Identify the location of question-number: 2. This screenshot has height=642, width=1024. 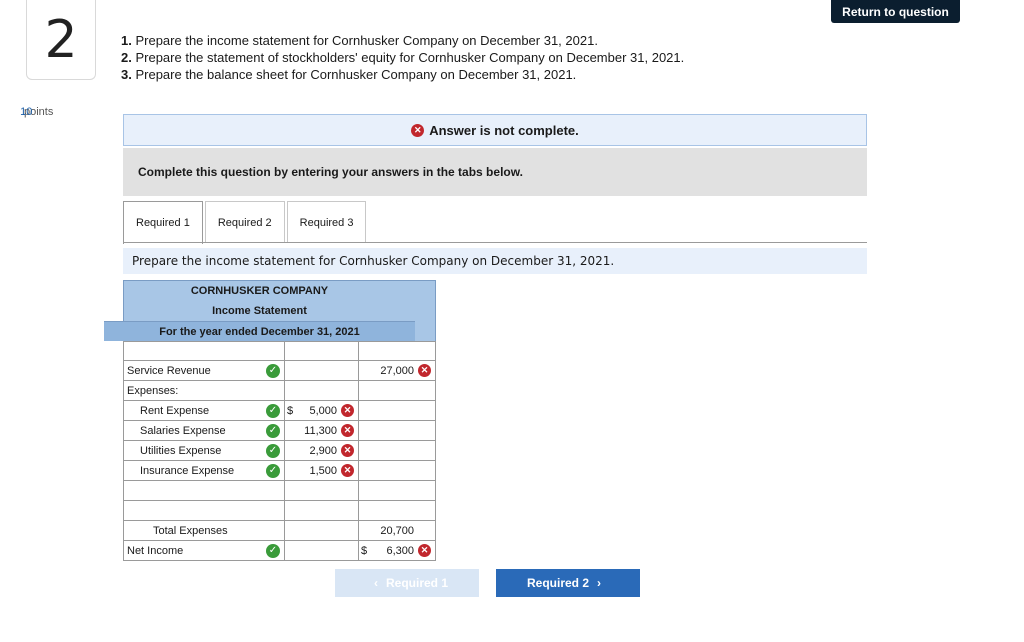
(61, 40).